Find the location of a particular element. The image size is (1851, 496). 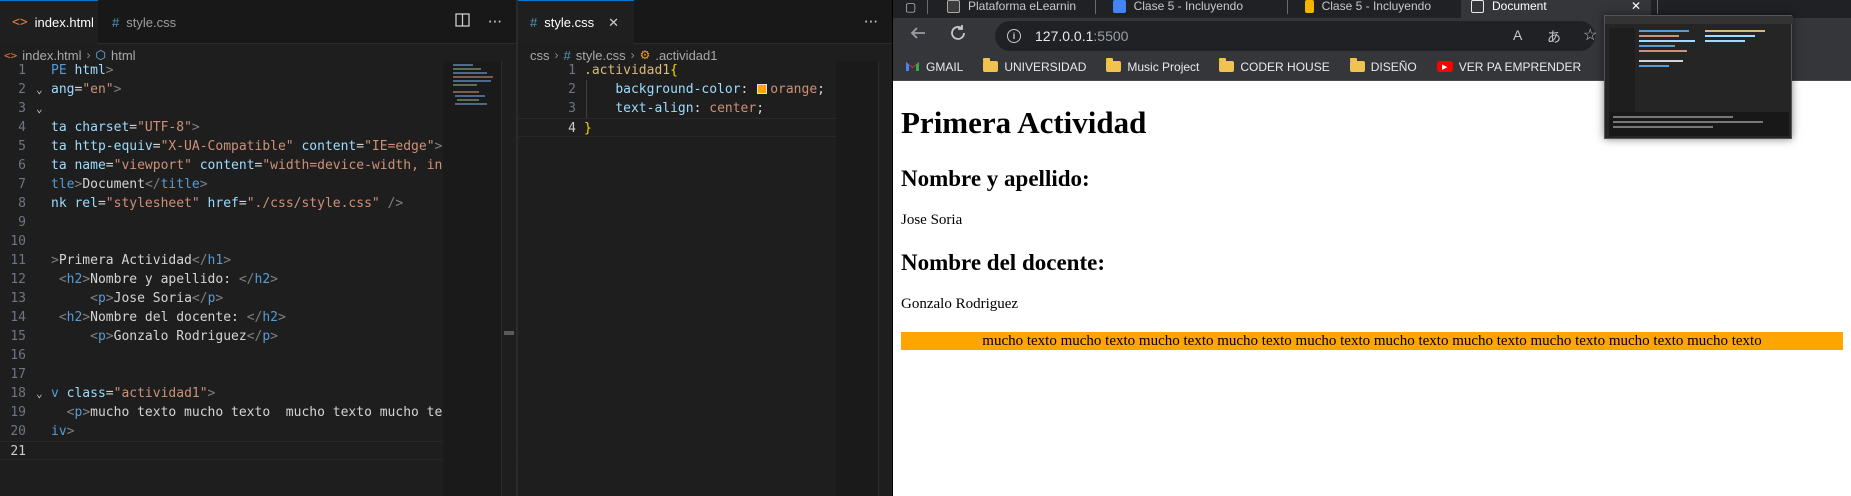

tab-index-html: <> index.html is located at coordinates (49, 22).